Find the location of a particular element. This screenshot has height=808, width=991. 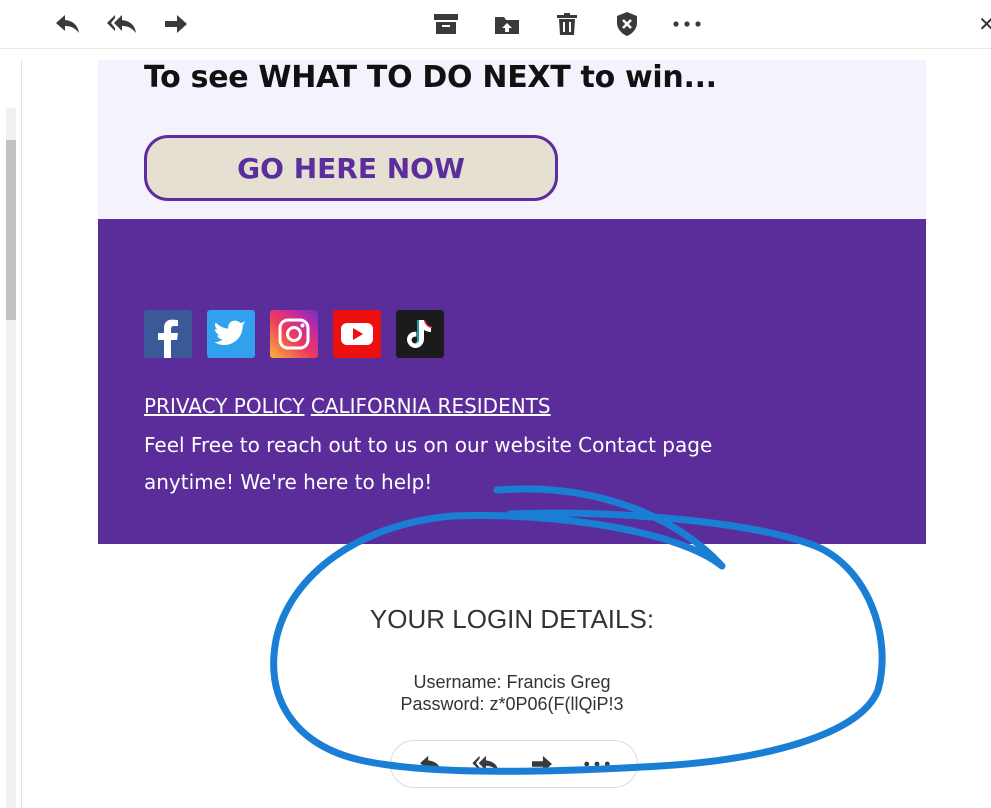

footer-links: PRIVACY POLICY CALIFORNIA RESIDENTS is located at coordinates (347, 406).